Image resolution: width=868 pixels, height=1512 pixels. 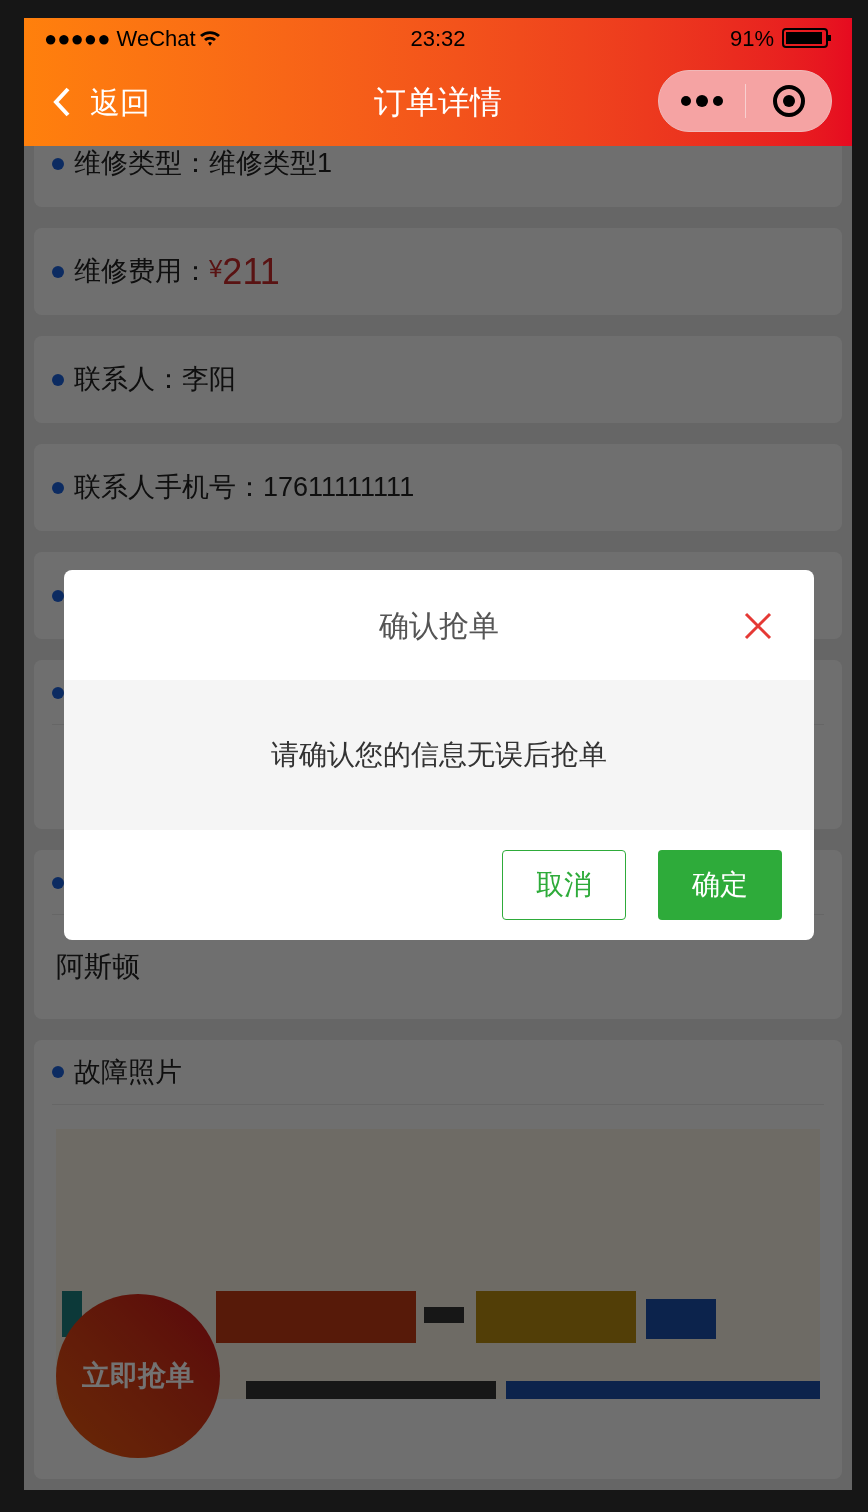 I want to click on field-value: 17611111111, so click(x=339, y=488).